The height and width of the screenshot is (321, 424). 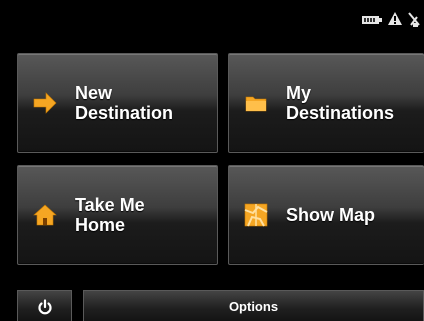 I want to click on my-destinations-button: My Destinations, so click(x=326, y=103).